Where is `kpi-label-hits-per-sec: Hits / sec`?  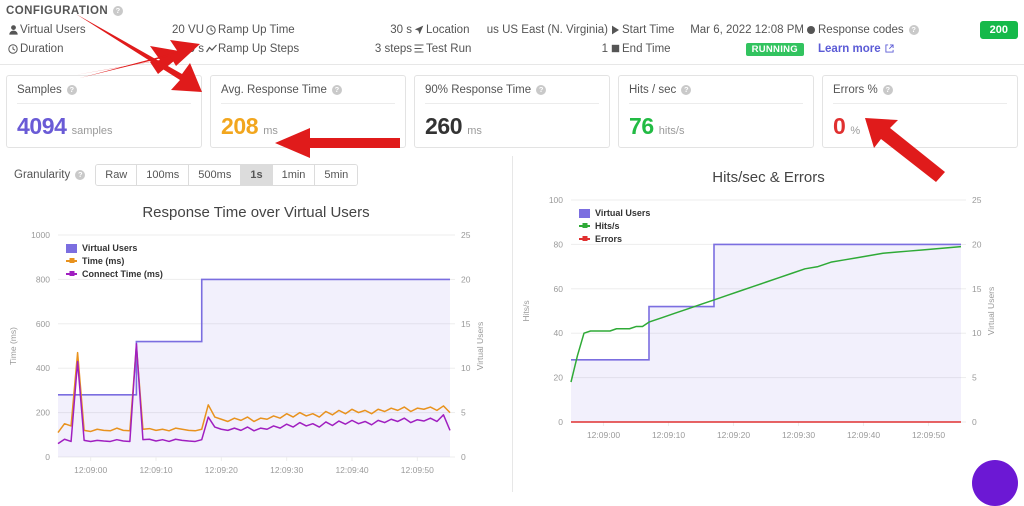
kpi-label-hits-per-sec: Hits / sec is located at coordinates (653, 90).